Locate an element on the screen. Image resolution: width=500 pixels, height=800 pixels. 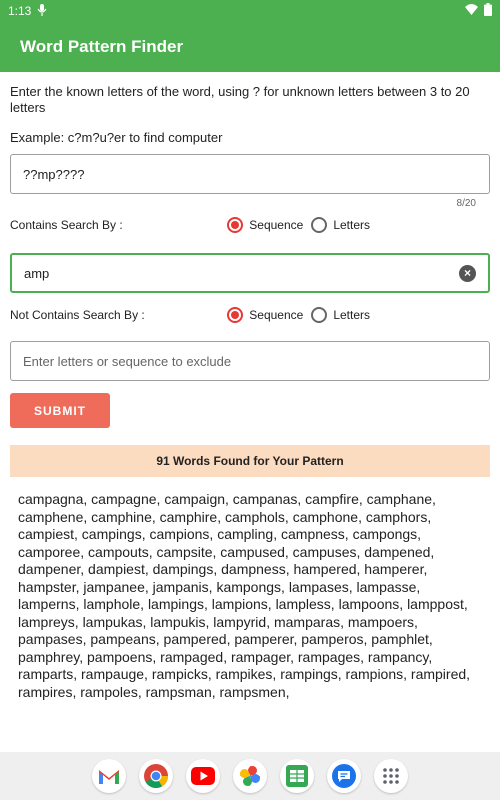
youtube-icon is located at coordinates (203, 776).